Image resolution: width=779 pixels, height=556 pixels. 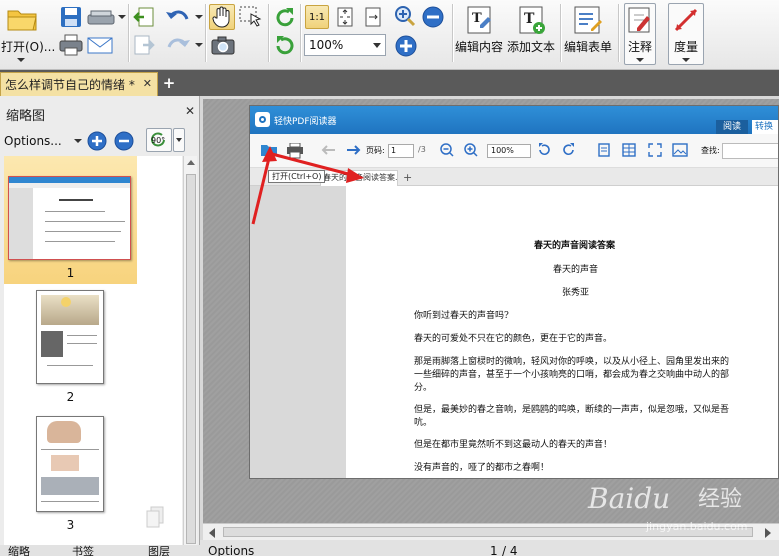 What do you see at coordinates (576, 293) in the screenshot?
I see `doc-author: 张秀亚` at bounding box center [576, 293].